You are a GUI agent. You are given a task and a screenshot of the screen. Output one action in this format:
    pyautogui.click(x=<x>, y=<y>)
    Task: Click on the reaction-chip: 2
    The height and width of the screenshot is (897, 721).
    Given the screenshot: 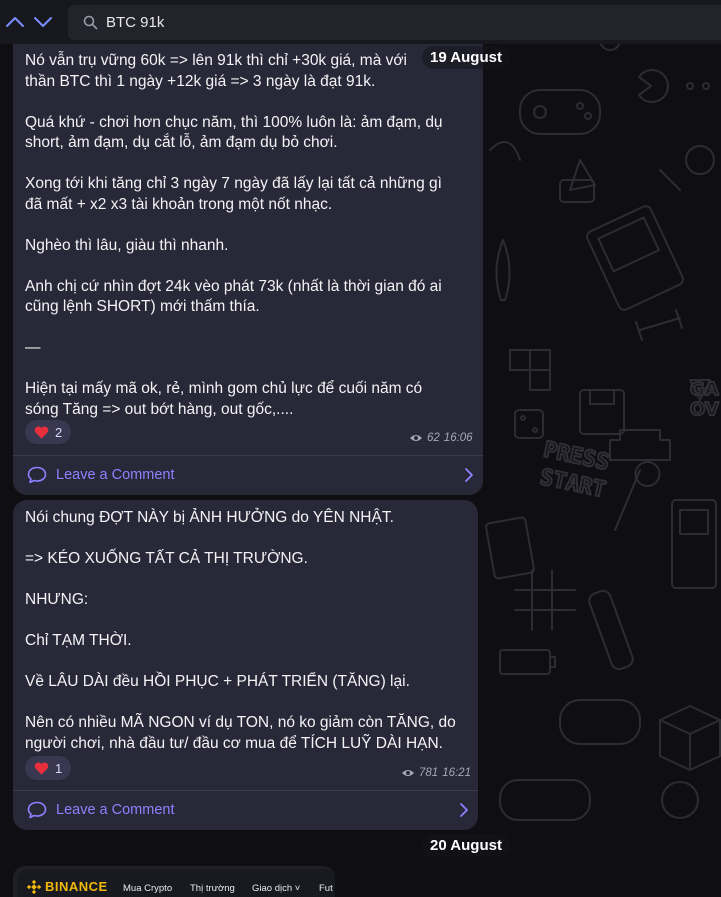 What is the action you would take?
    pyautogui.click(x=48, y=432)
    